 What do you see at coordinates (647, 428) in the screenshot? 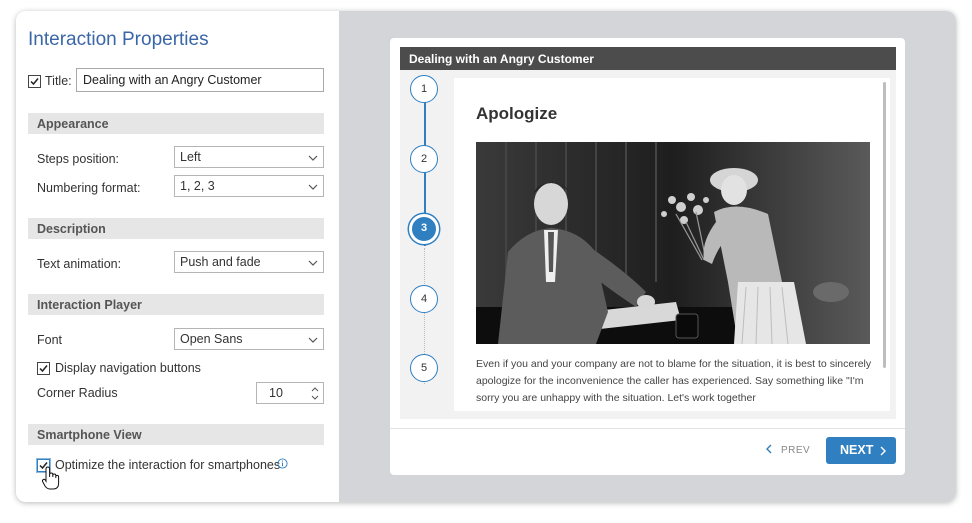
I see `footer-divider` at bounding box center [647, 428].